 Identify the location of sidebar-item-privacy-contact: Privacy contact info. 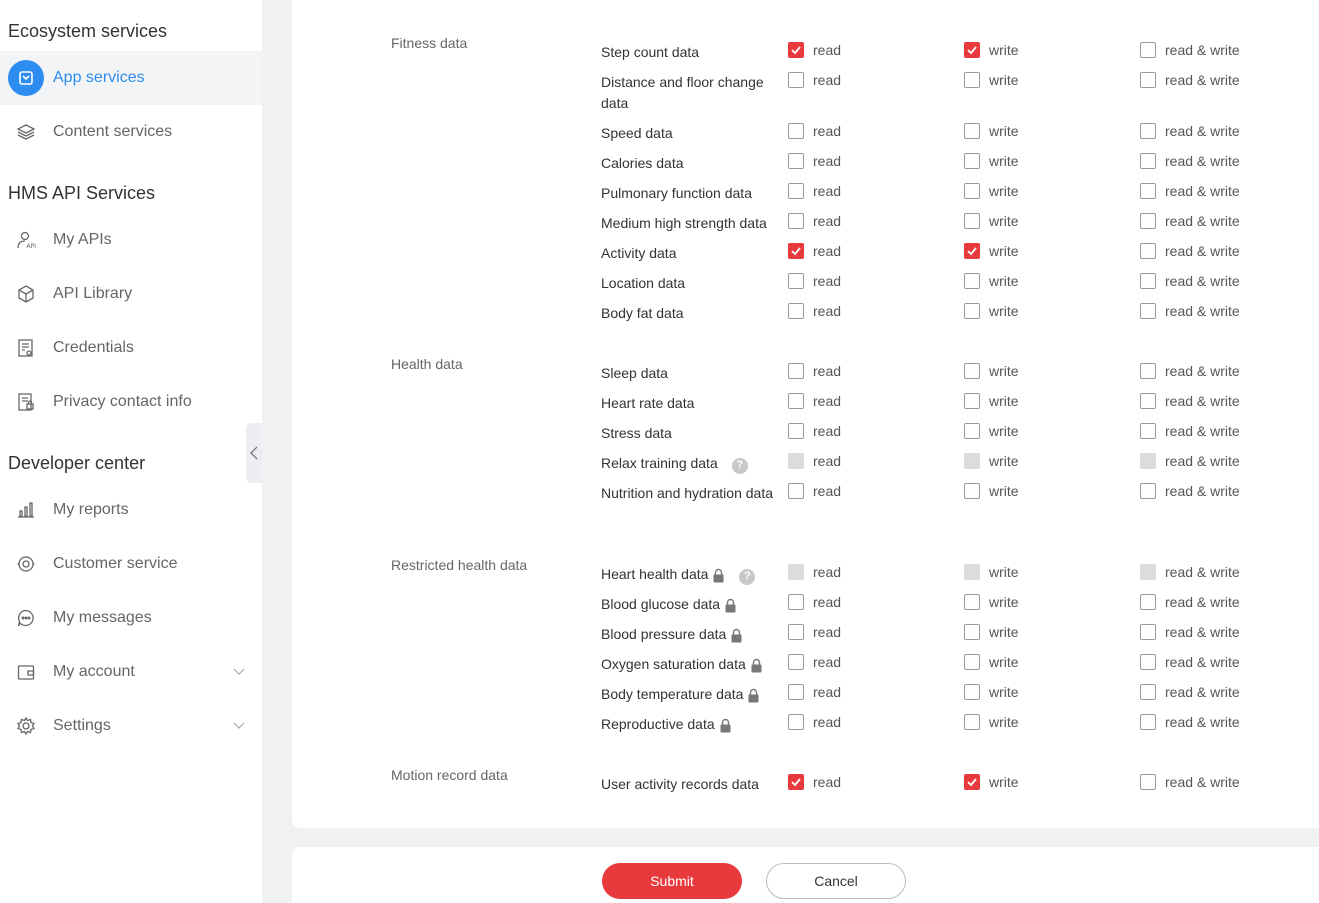
(131, 402).